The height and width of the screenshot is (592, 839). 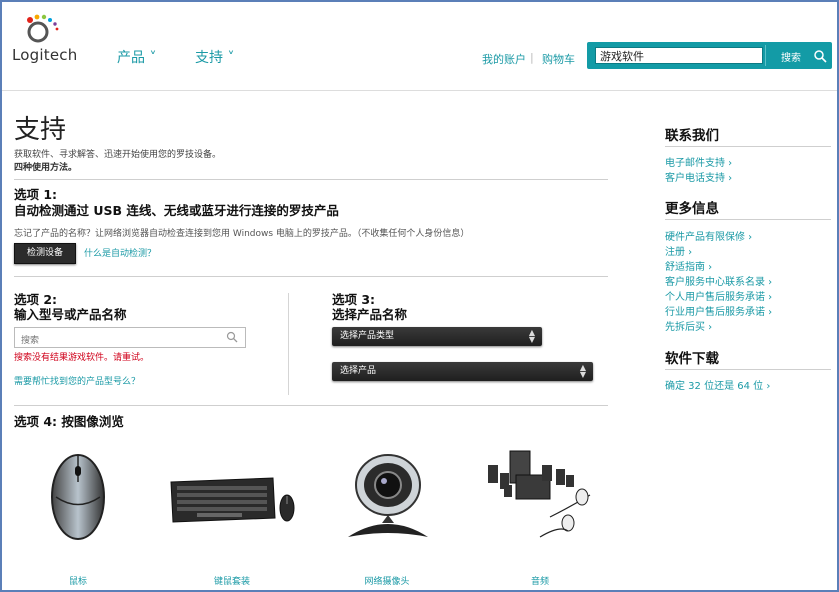 What do you see at coordinates (698, 161) in the screenshot?
I see `sidebar-link-email-support: 电子邮件支持 ›` at bounding box center [698, 161].